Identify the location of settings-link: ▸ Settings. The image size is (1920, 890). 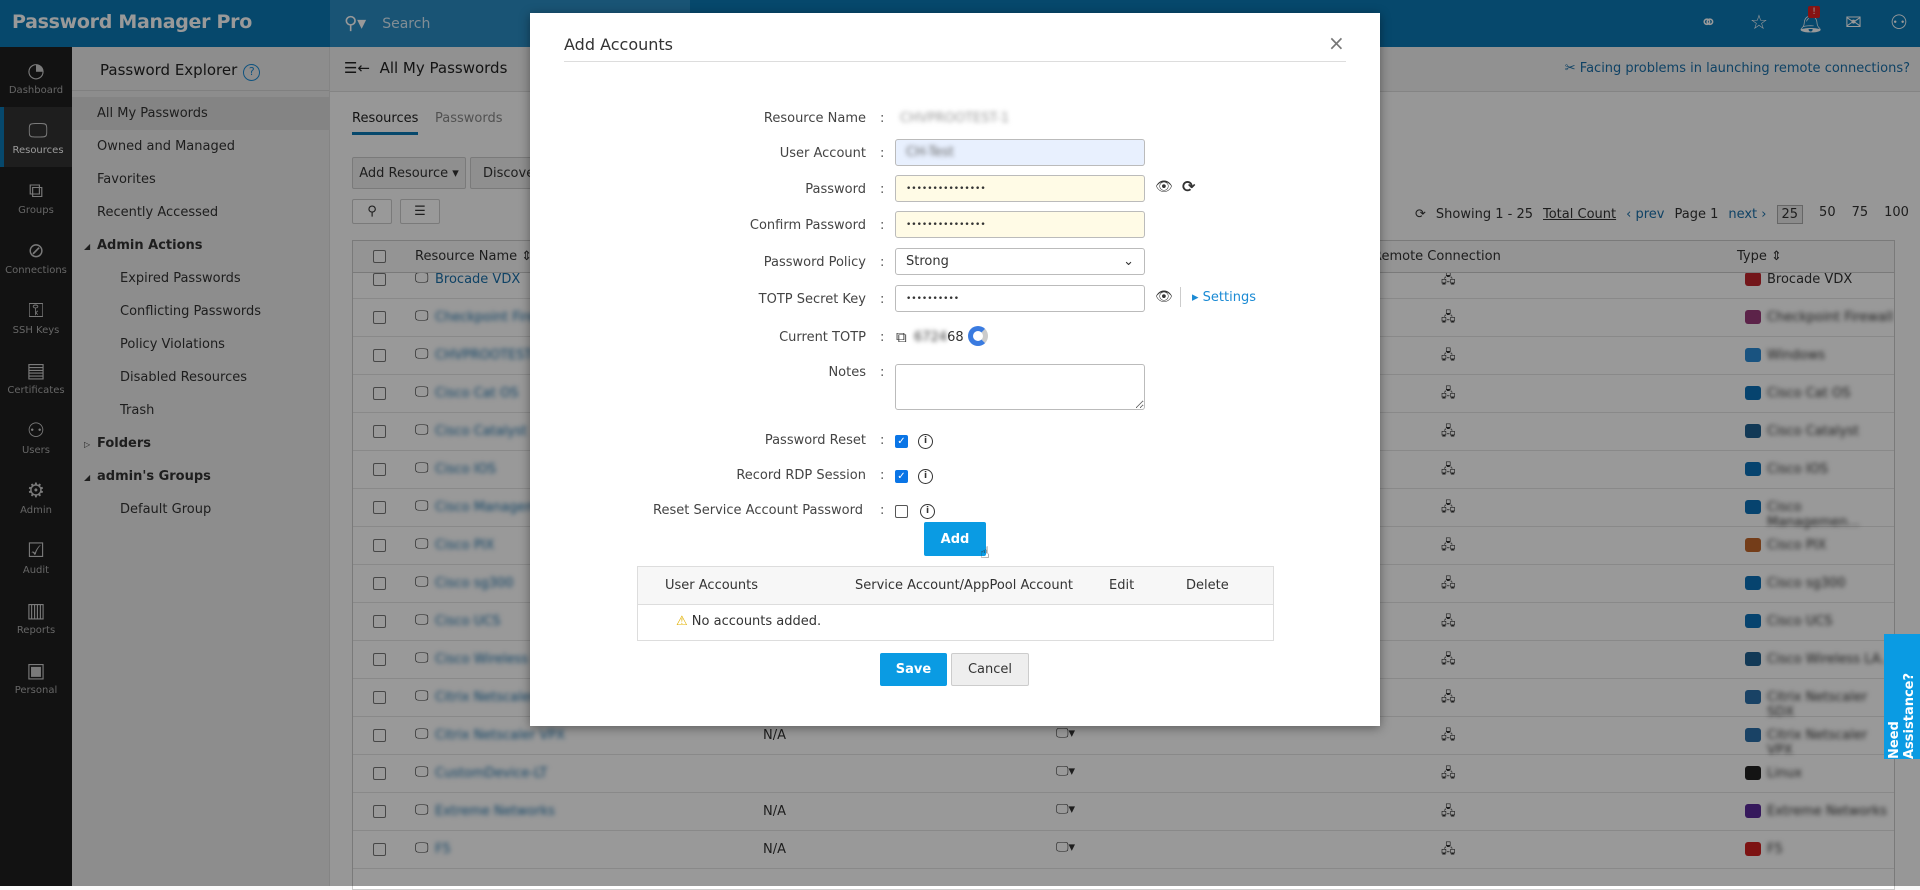
(1224, 297).